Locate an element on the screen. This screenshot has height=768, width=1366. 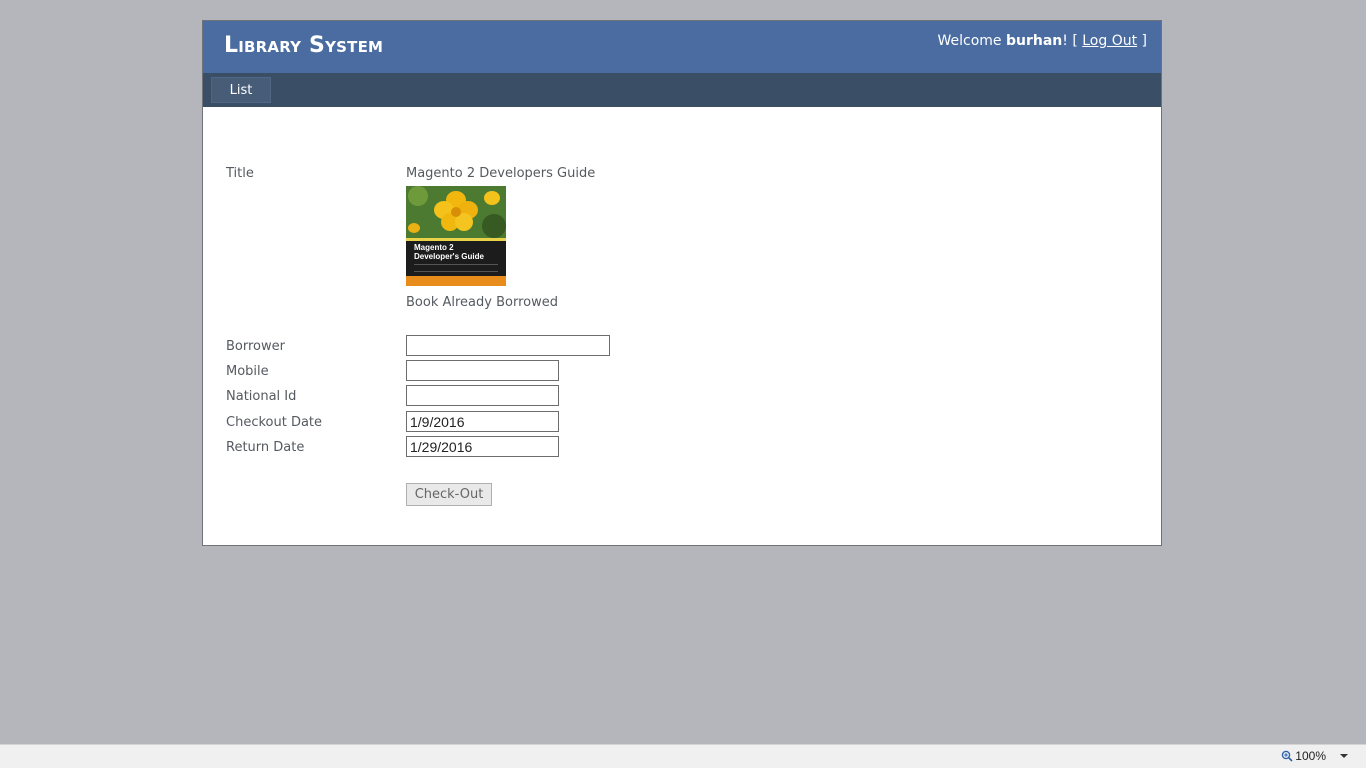
menu-item-list: List is located at coordinates (241, 90).